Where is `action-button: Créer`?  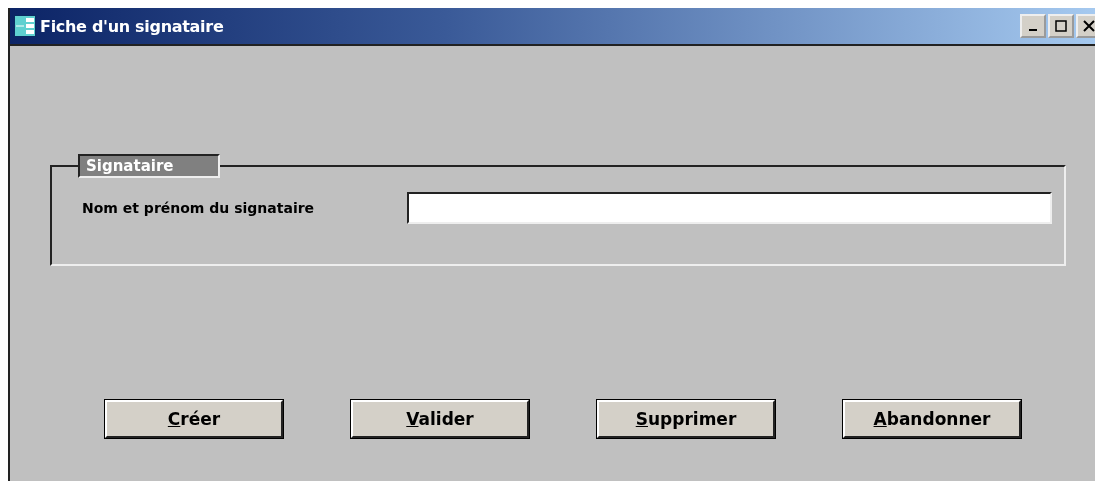
action-button: Créer is located at coordinates (194, 419).